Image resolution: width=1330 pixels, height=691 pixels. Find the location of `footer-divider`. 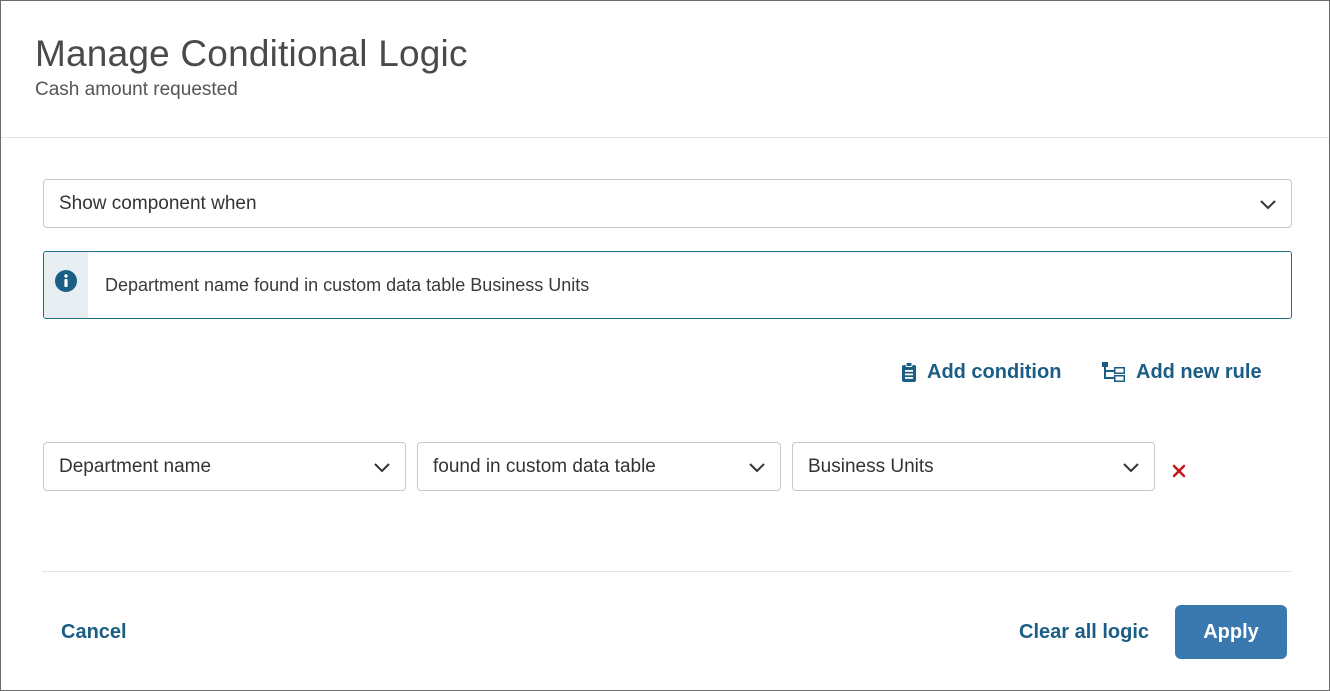

footer-divider is located at coordinates (667, 571).